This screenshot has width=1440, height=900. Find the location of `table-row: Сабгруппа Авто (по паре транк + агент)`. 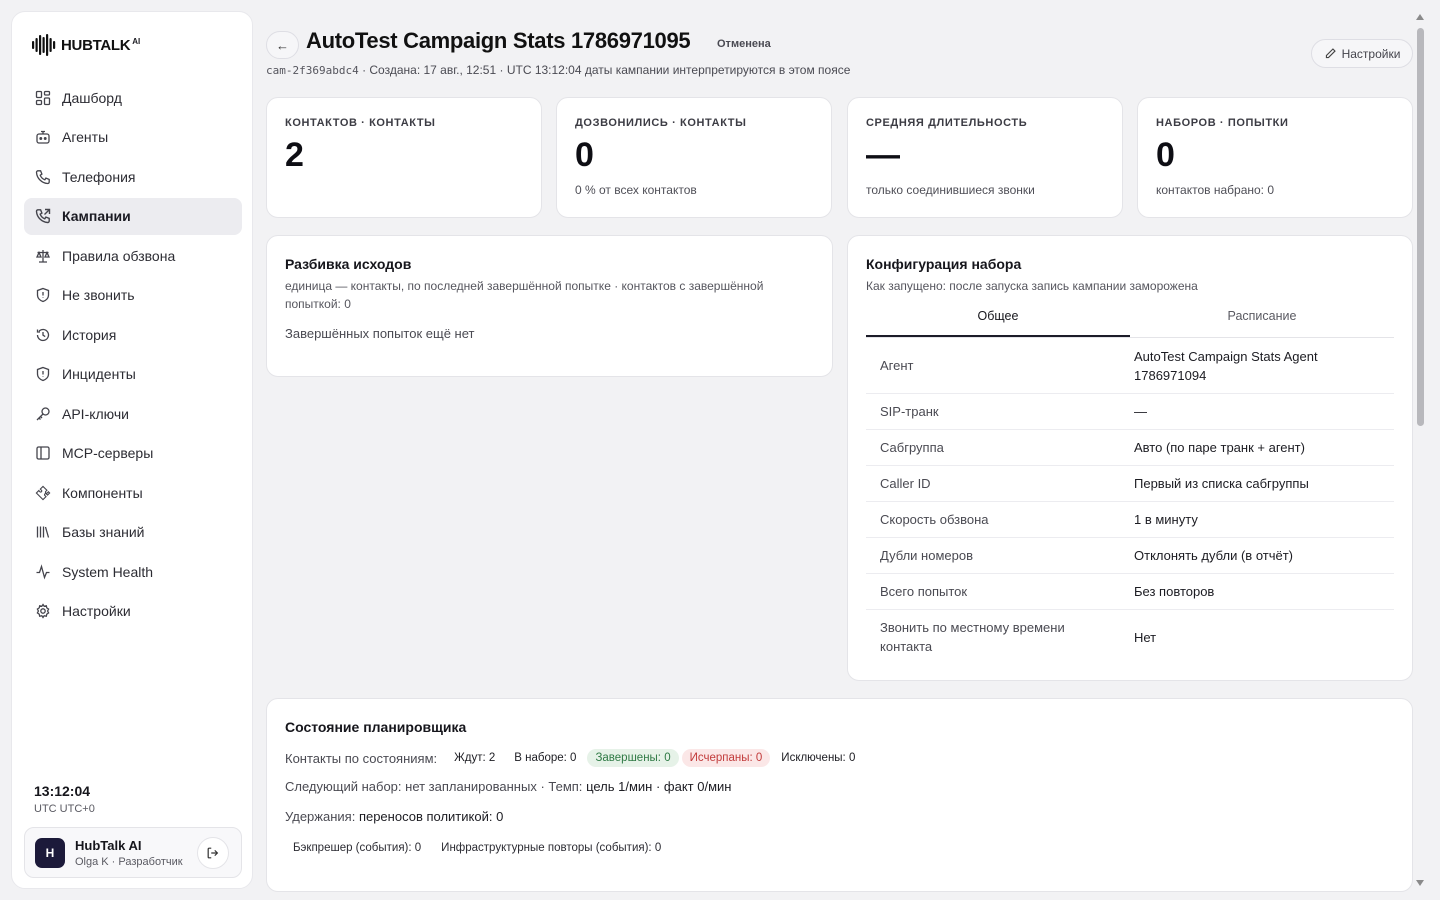

table-row: Сабгруппа Авто (по паре транк + агент) is located at coordinates (1130, 448).